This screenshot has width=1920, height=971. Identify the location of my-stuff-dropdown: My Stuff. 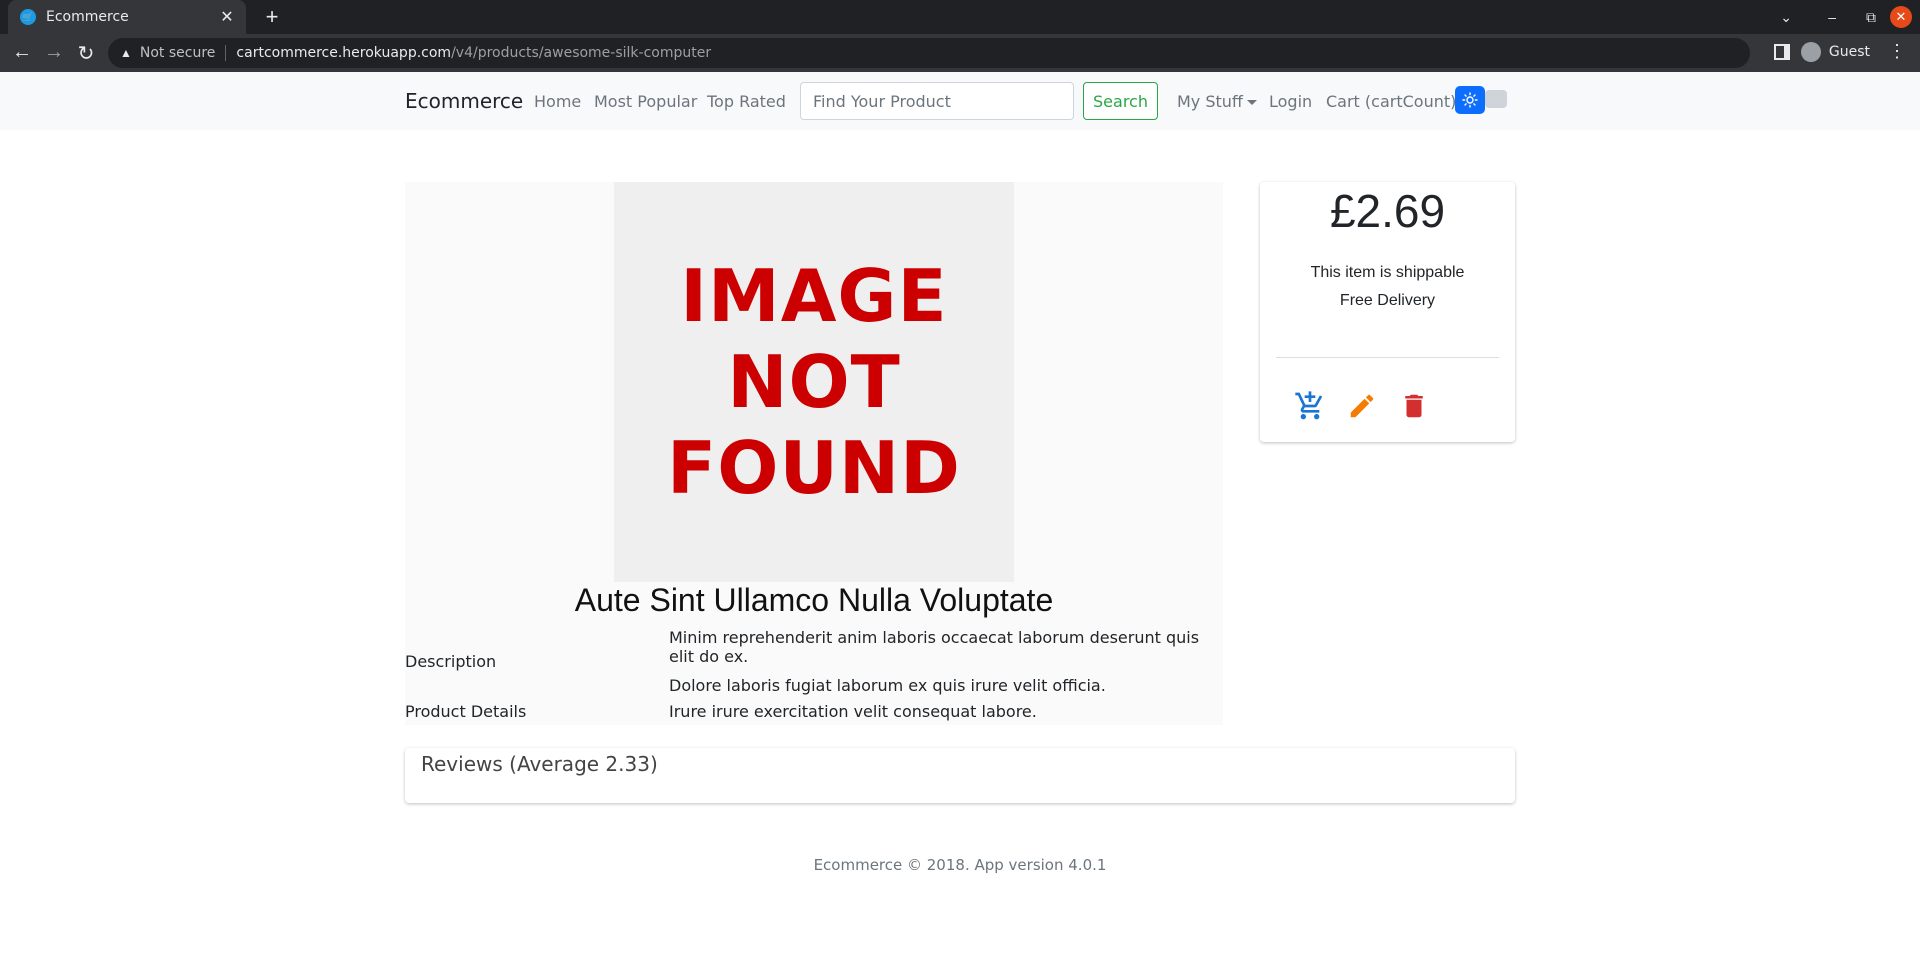
(1217, 101).